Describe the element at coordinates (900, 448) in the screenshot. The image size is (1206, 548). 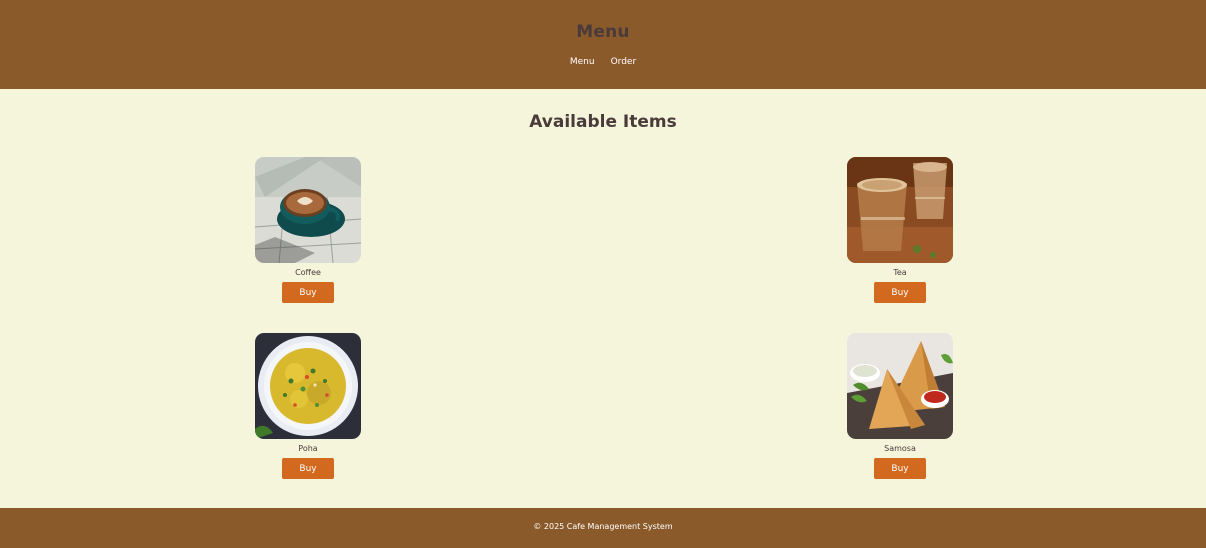
I see `item-name: Samosa` at that location.